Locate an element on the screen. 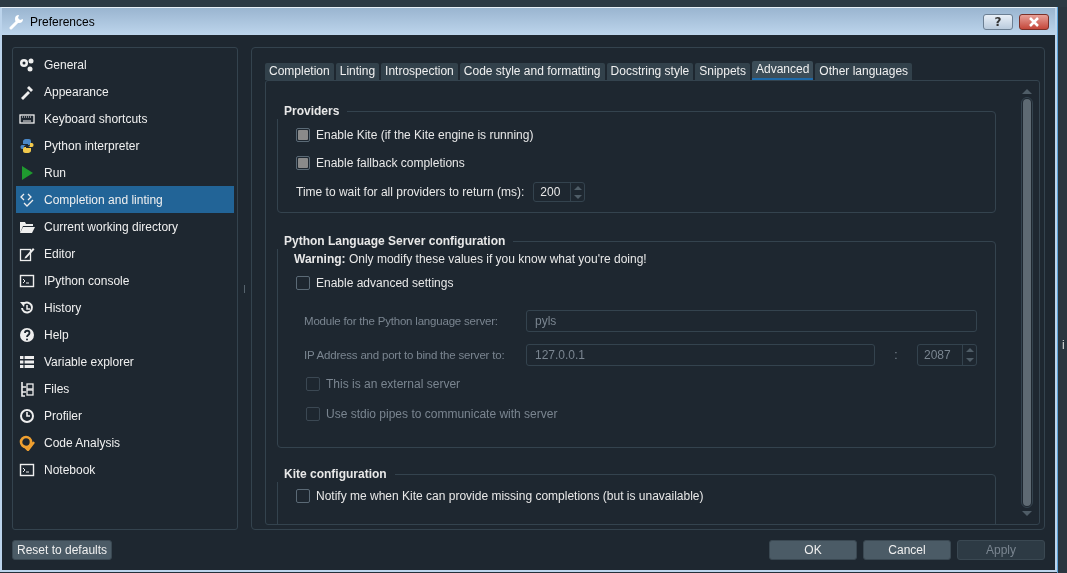  sidebar-item: Profiler is located at coordinates (125, 415).